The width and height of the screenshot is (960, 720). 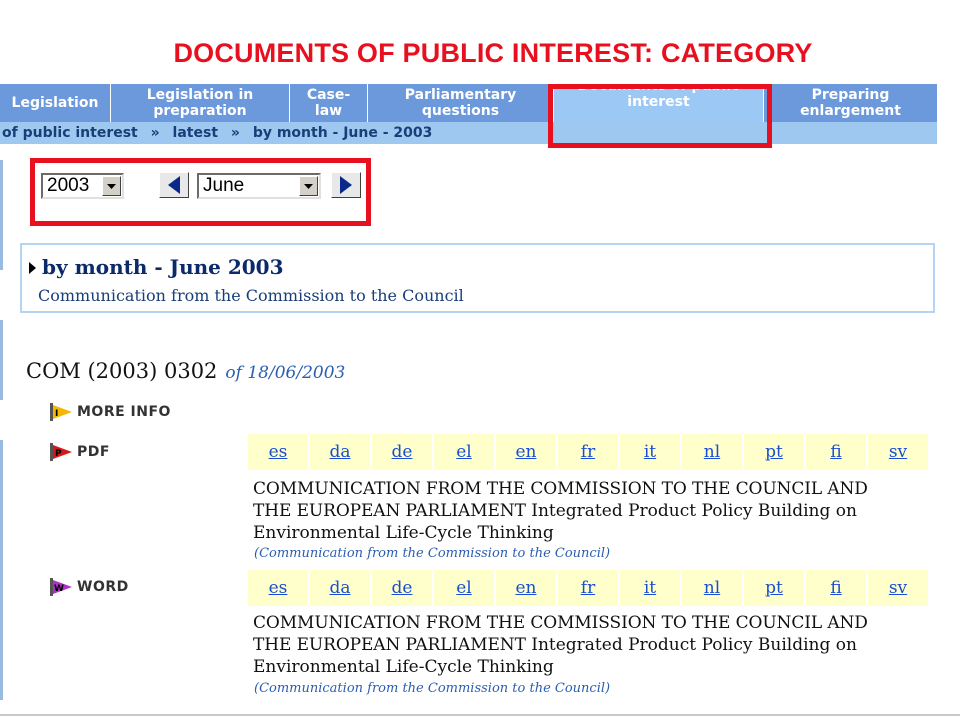 I want to click on tab-parliamentary-questions: Parliamentary questions, so click(x=461, y=103).